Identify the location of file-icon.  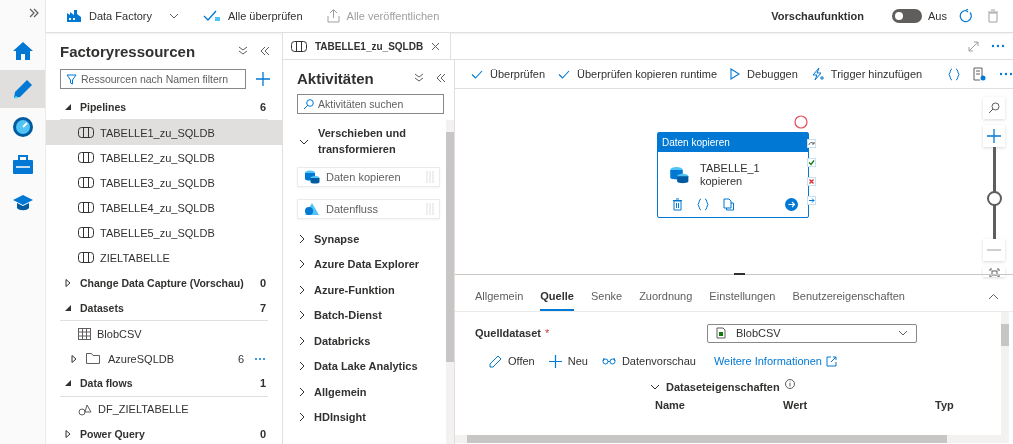
(721, 333).